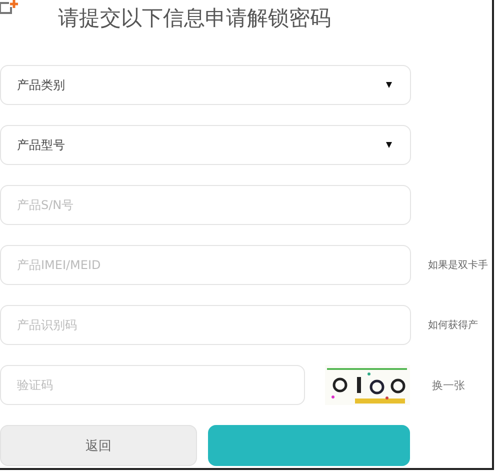 The image size is (496, 473). What do you see at coordinates (152, 385) in the screenshot?
I see `captcha-field: 验证码` at bounding box center [152, 385].